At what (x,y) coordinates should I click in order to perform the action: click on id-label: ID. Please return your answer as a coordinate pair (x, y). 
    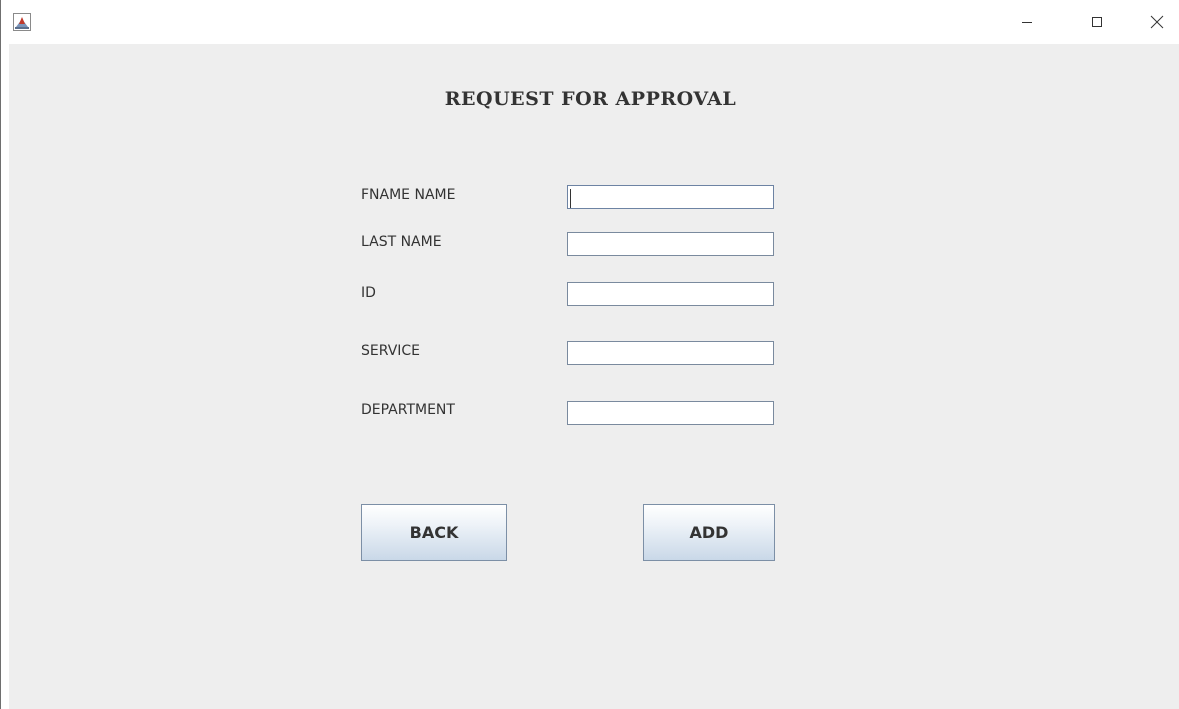
    Looking at the image, I should click on (368, 293).